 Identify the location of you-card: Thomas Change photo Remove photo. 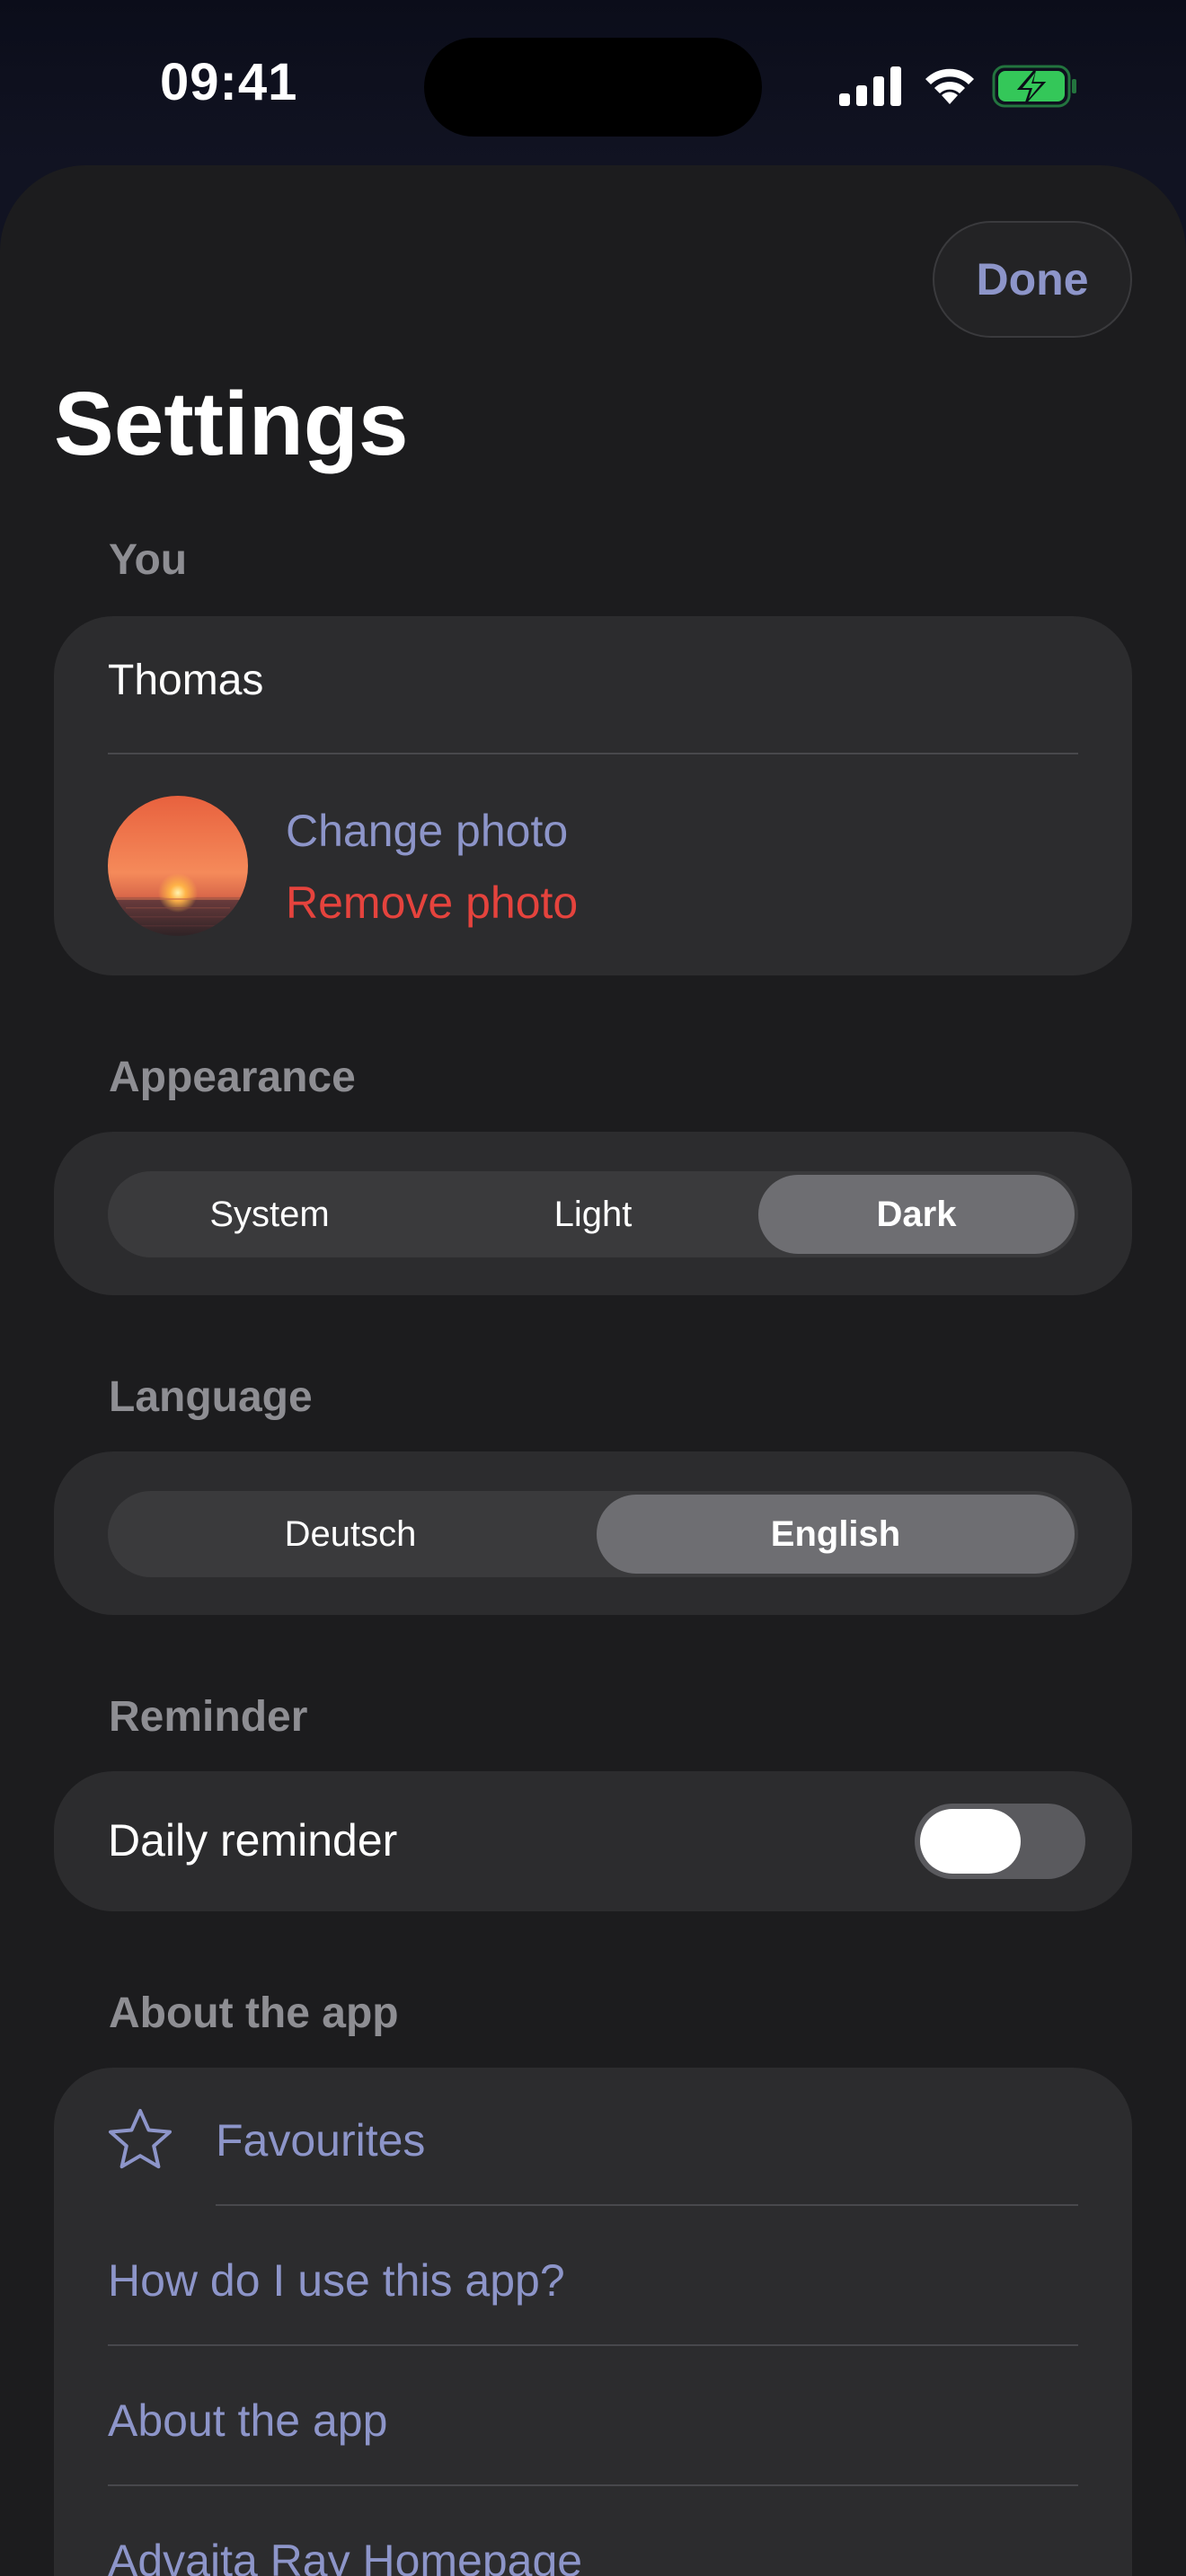
(593, 795).